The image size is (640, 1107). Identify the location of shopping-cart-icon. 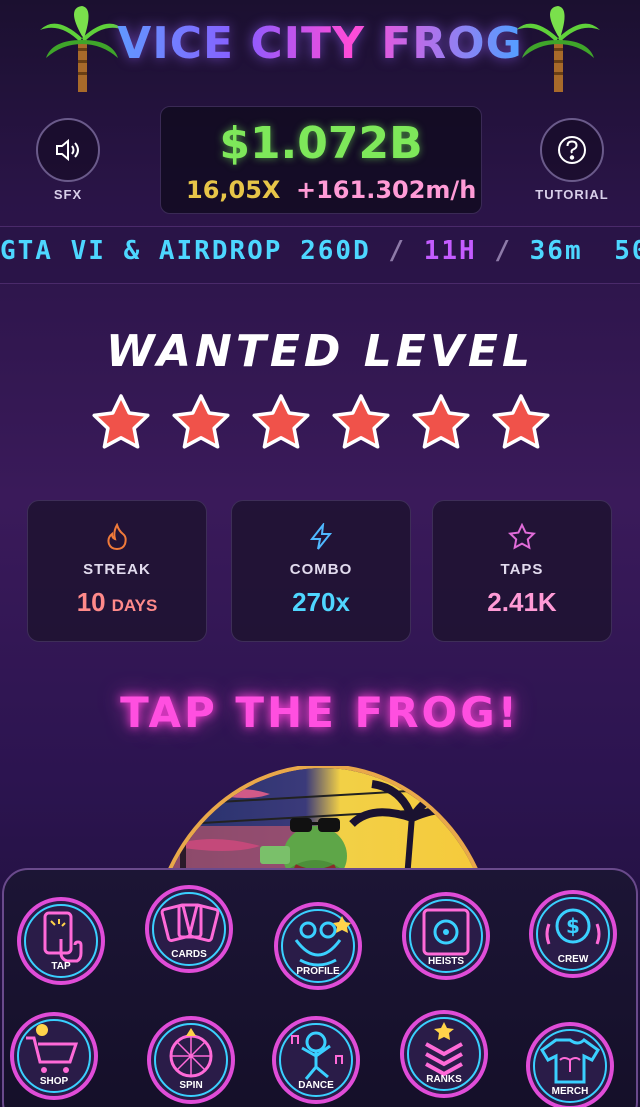
(54, 1056).